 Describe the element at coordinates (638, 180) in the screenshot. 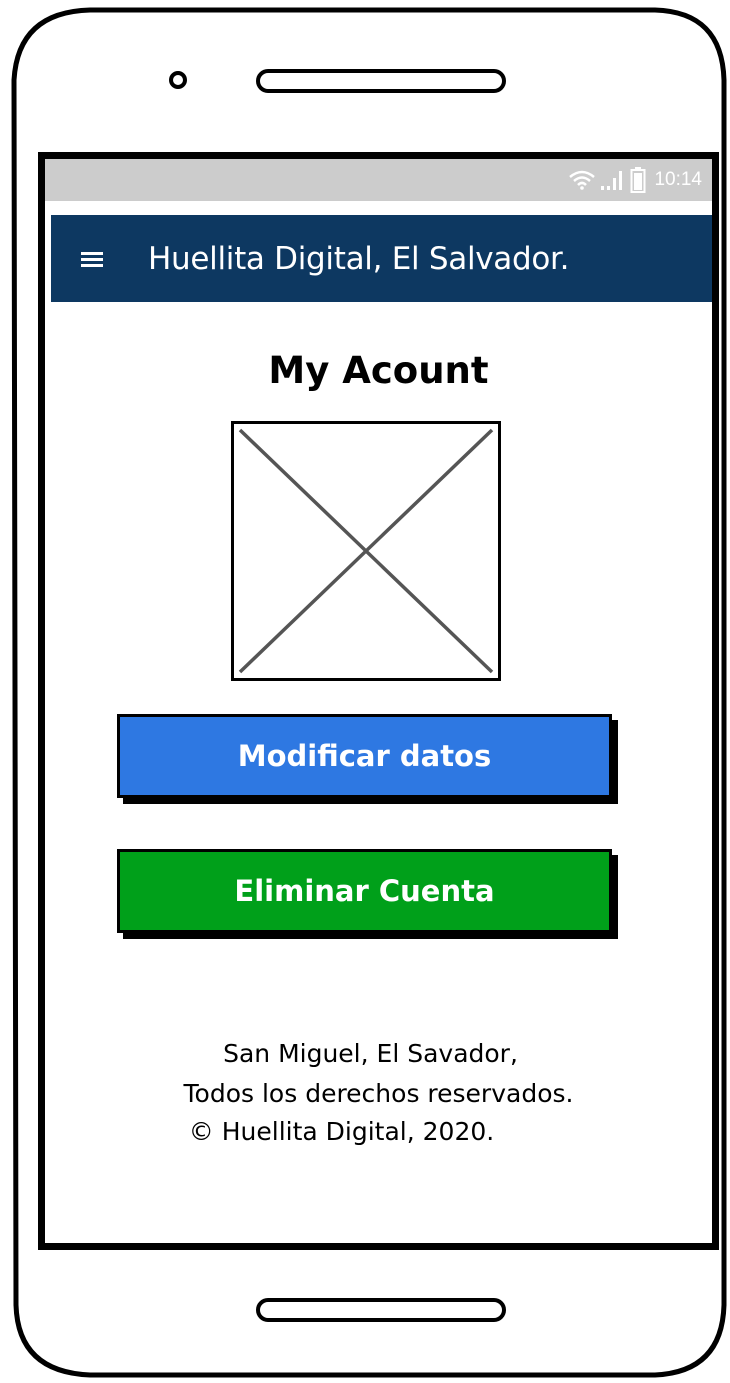

I see `battery-icon` at that location.